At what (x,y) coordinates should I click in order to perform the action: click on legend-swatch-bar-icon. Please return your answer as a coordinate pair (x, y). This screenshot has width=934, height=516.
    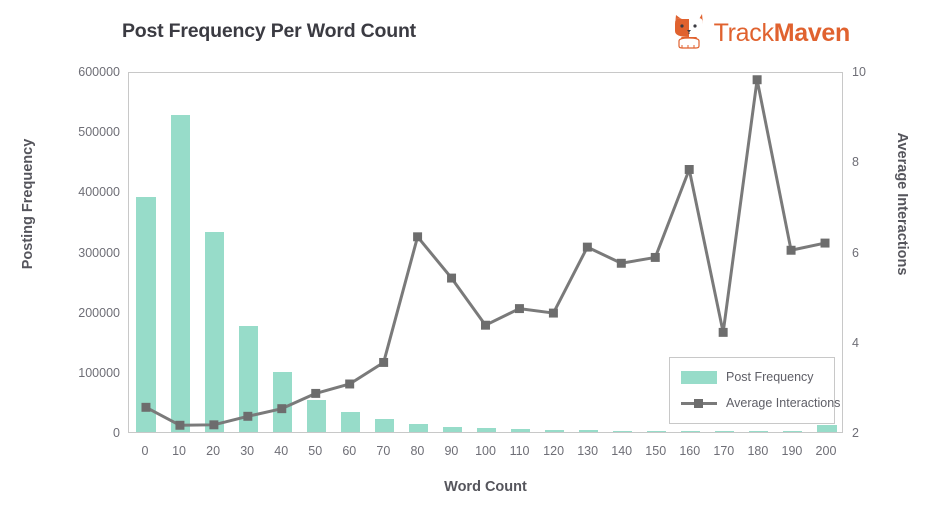
    Looking at the image, I should click on (699, 377).